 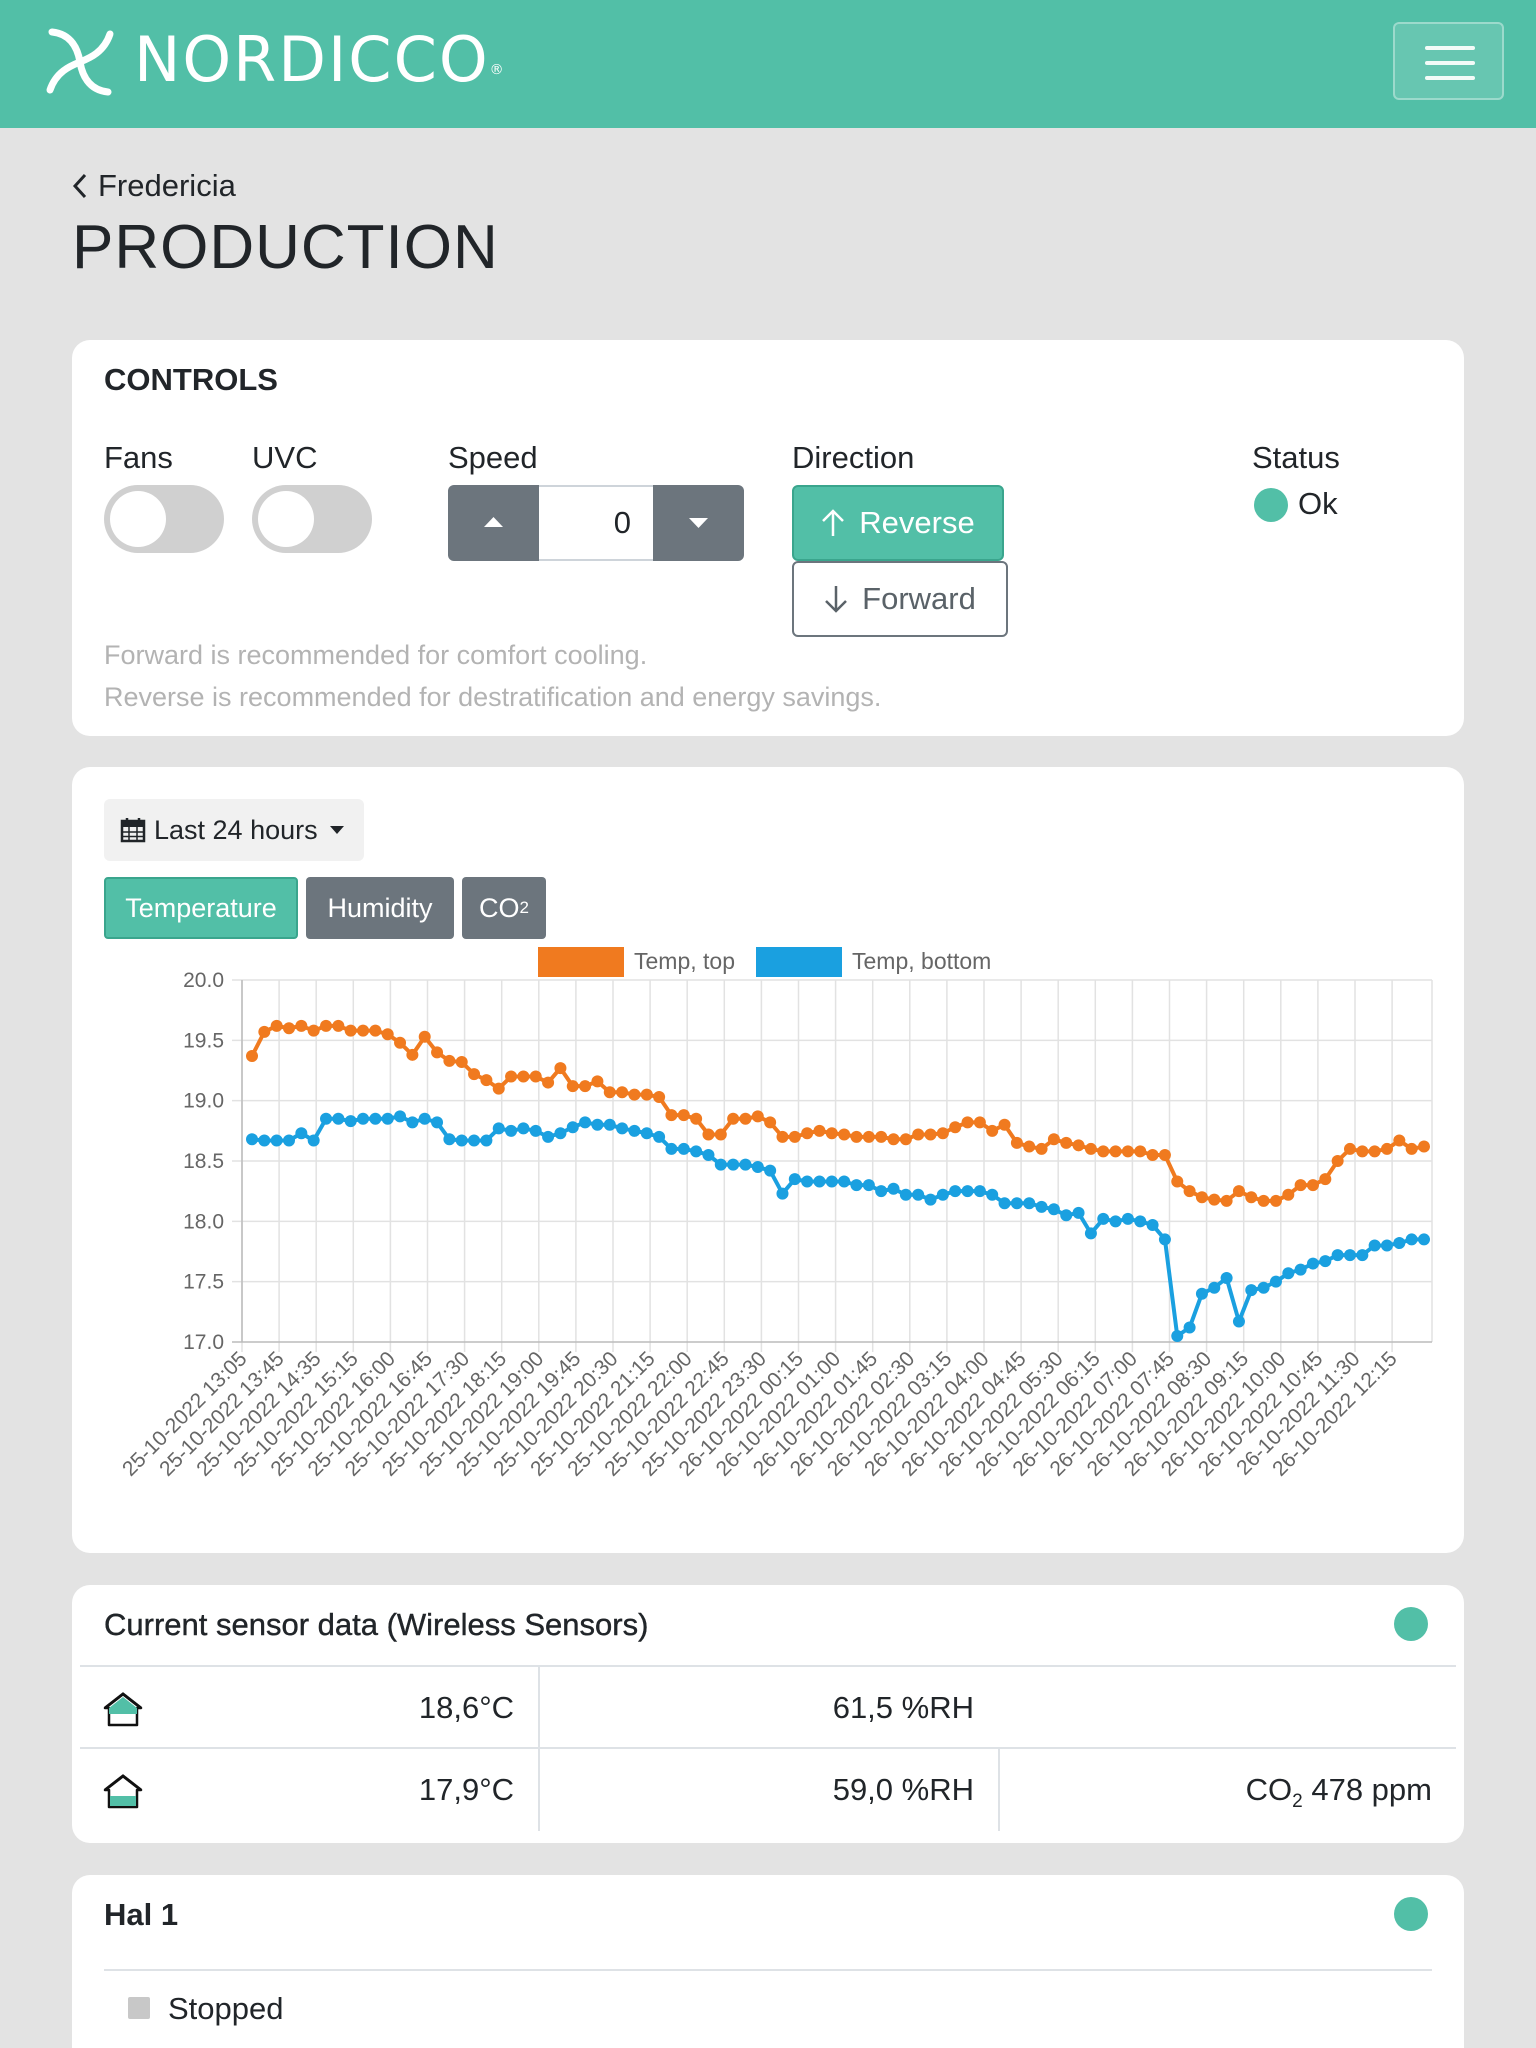 What do you see at coordinates (164, 519) in the screenshot?
I see `fans-toggle` at bounding box center [164, 519].